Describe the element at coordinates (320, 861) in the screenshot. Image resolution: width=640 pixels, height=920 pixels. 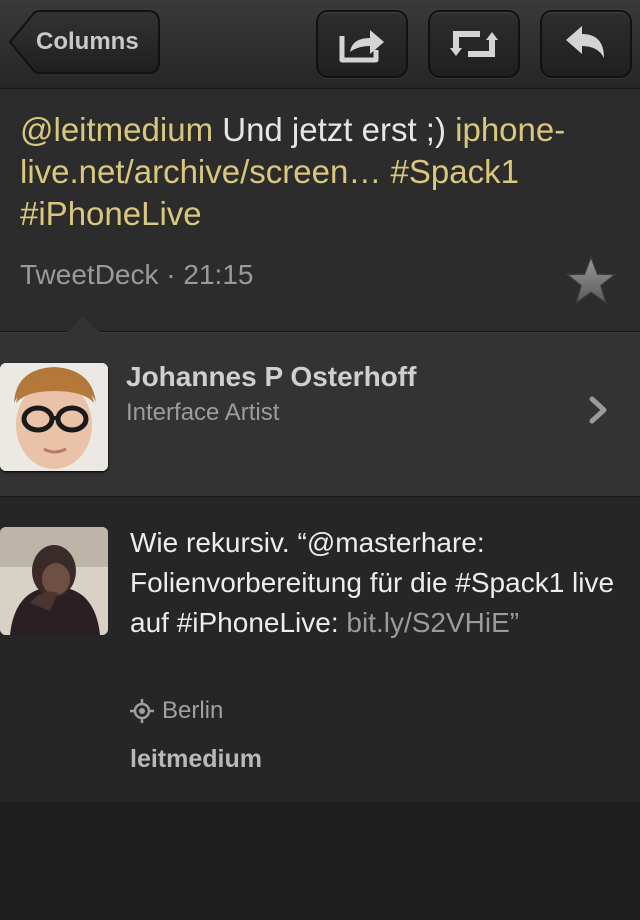
I see `empty-area` at that location.